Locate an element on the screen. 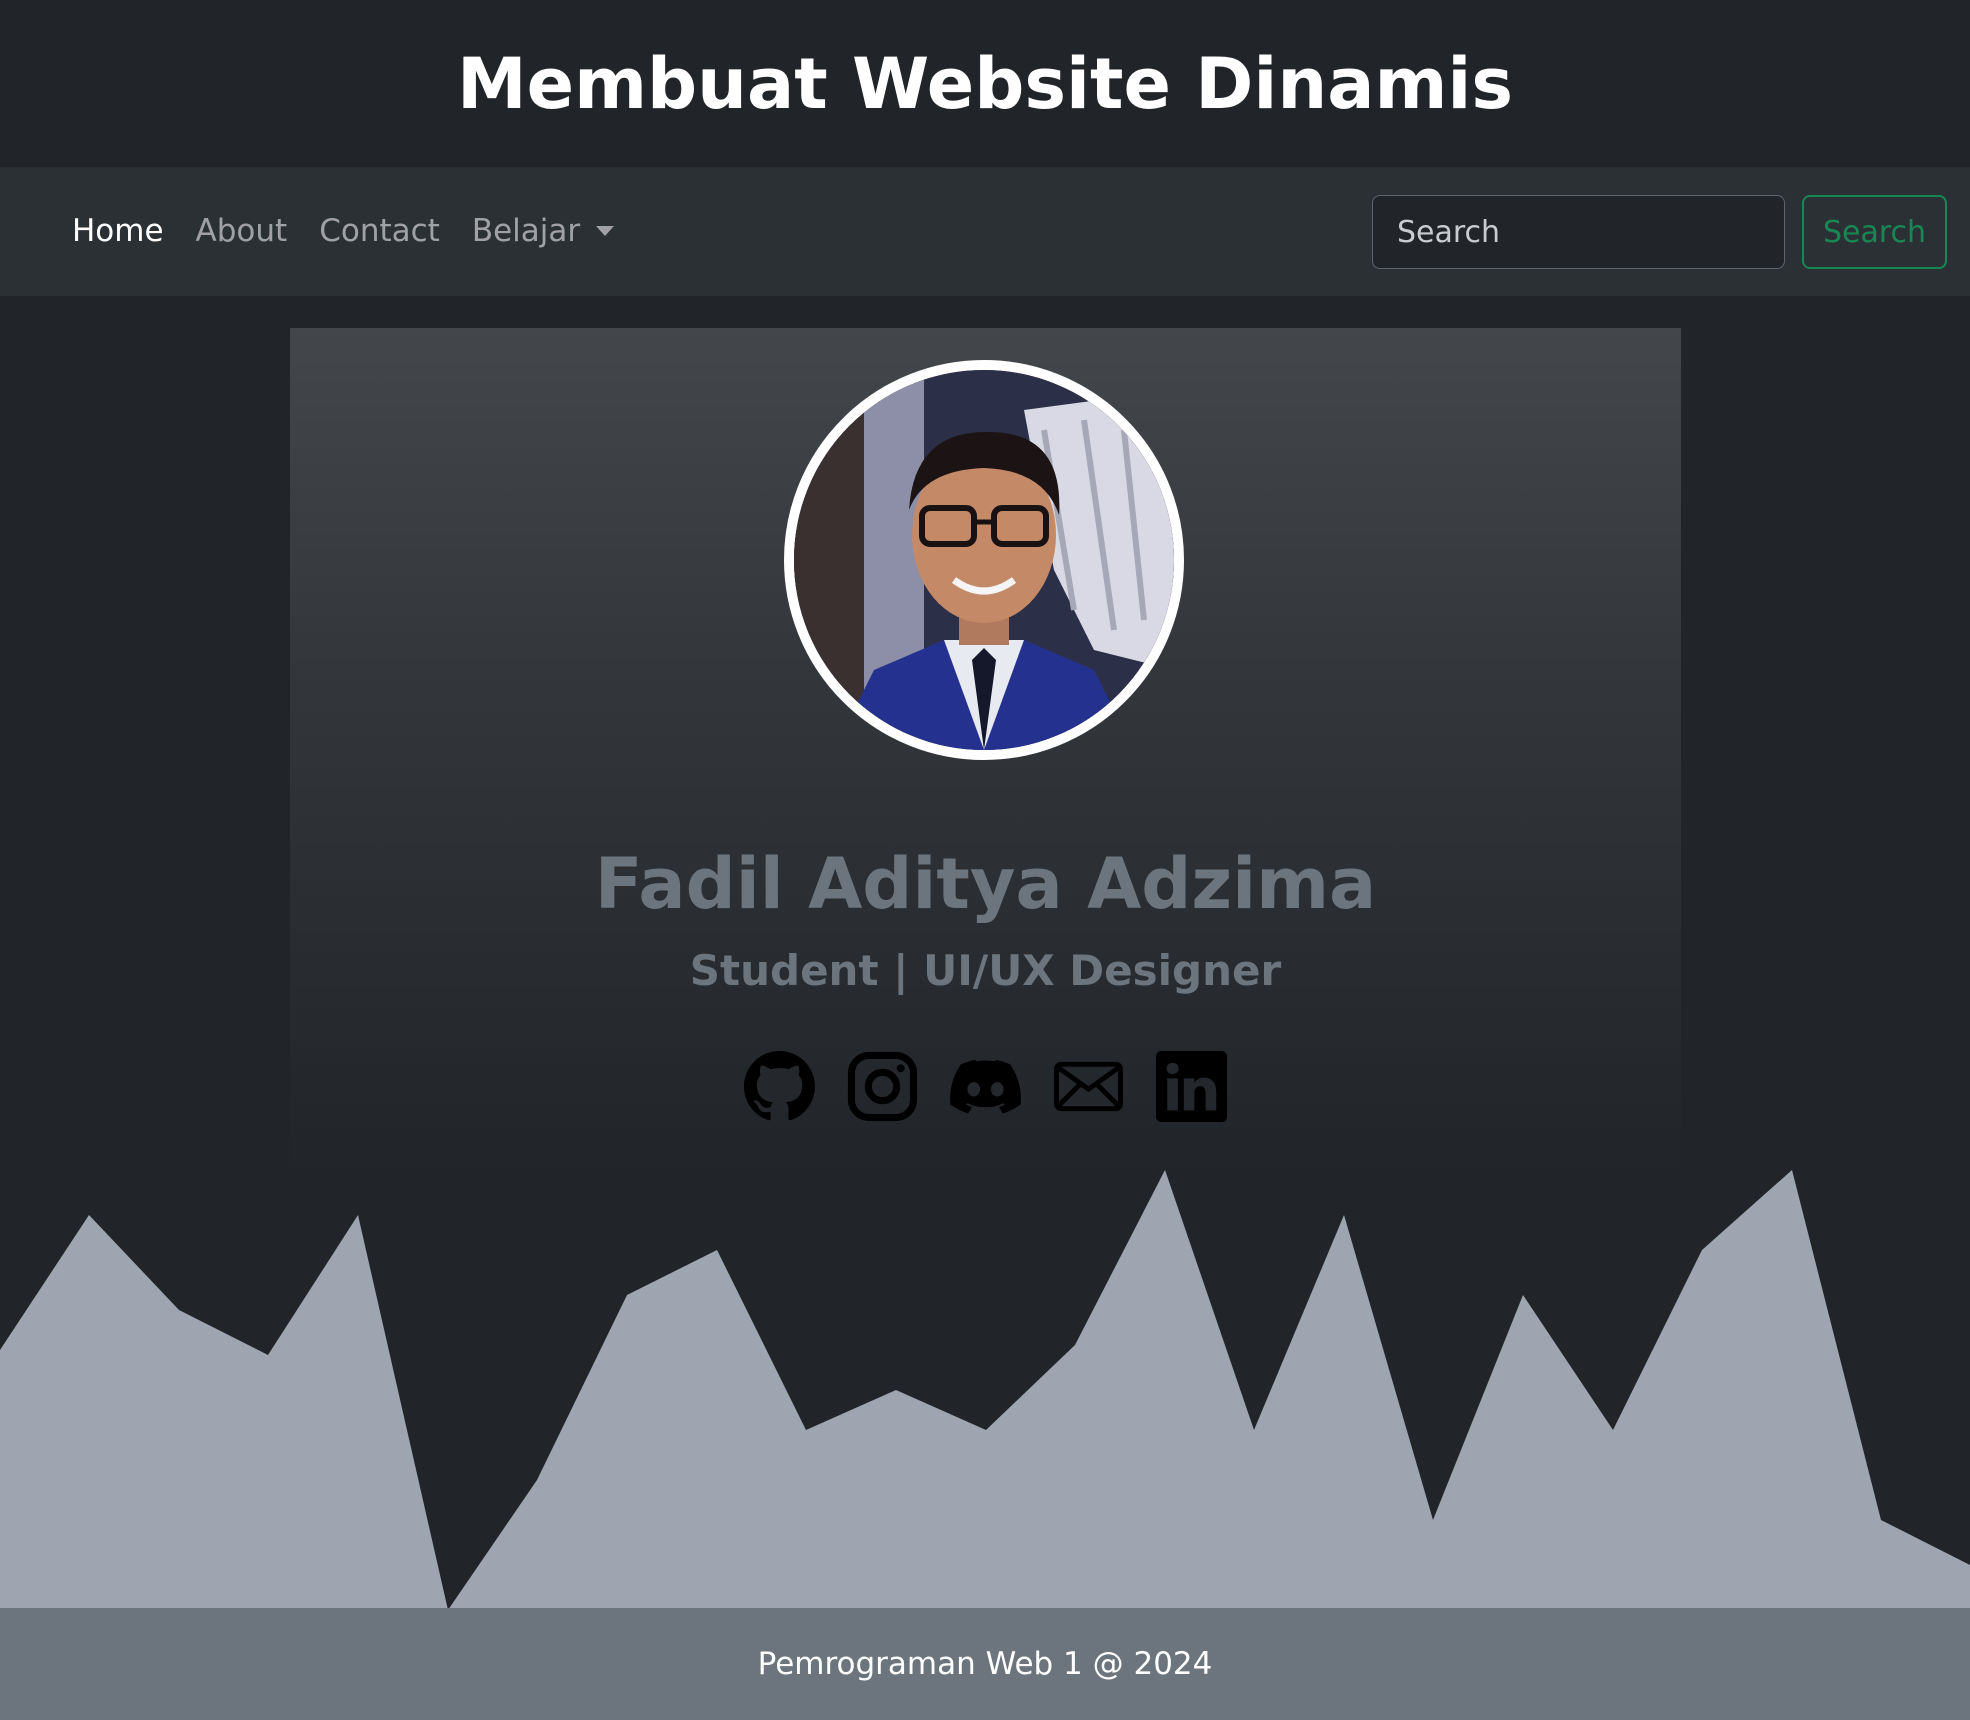 The image size is (1970, 1720). linkedin-icon is located at coordinates (1191, 1086).